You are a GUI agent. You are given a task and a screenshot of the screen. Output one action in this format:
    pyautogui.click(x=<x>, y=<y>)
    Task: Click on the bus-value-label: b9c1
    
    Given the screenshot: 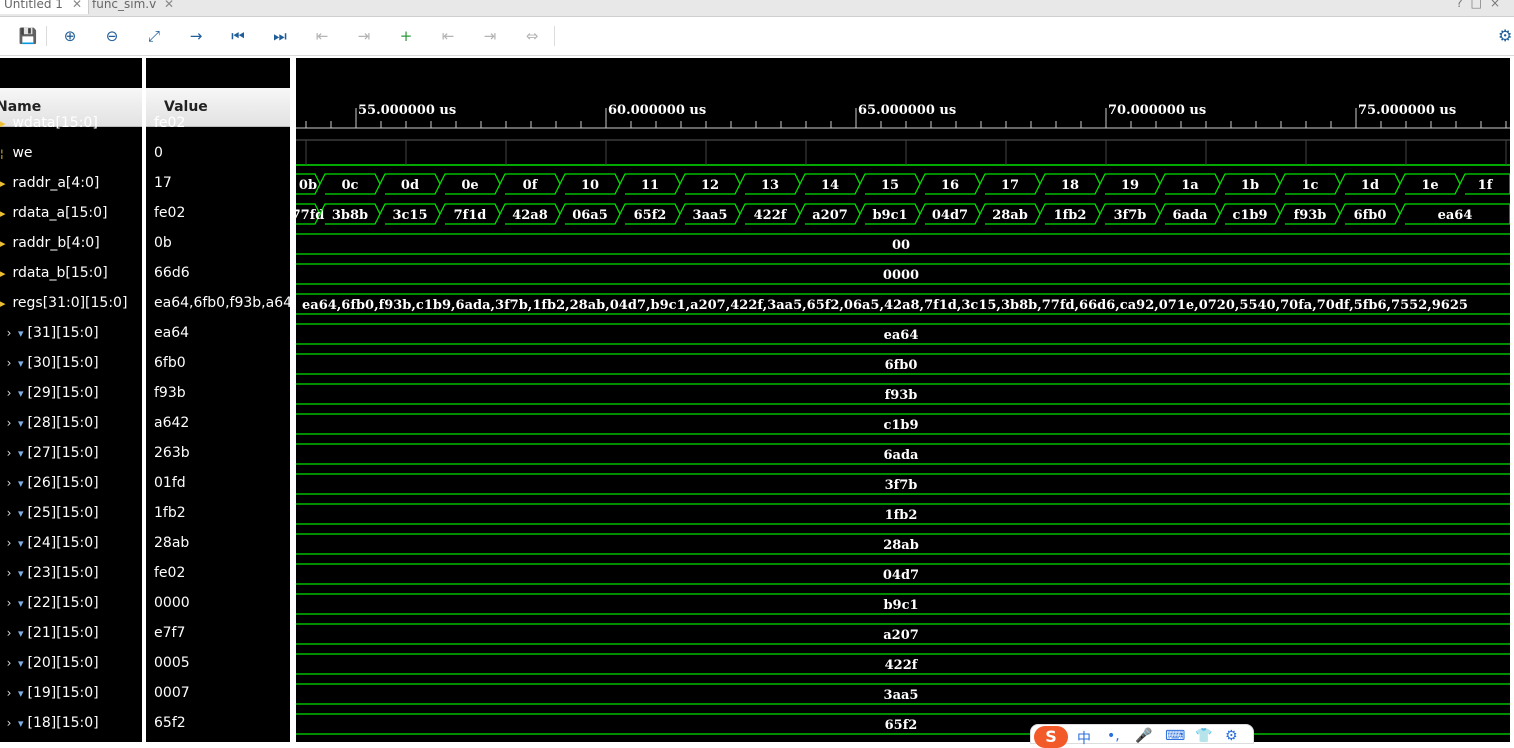 What is the action you would take?
    pyautogui.click(x=889, y=215)
    